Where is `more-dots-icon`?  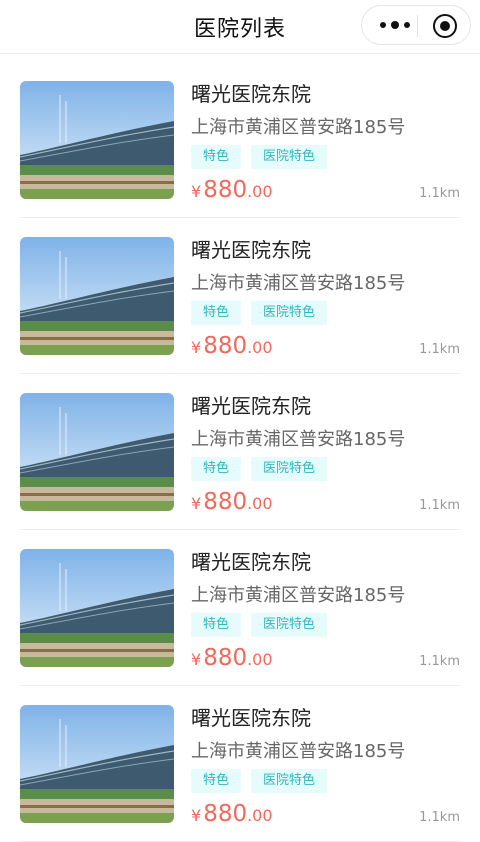 more-dots-icon is located at coordinates (395, 25).